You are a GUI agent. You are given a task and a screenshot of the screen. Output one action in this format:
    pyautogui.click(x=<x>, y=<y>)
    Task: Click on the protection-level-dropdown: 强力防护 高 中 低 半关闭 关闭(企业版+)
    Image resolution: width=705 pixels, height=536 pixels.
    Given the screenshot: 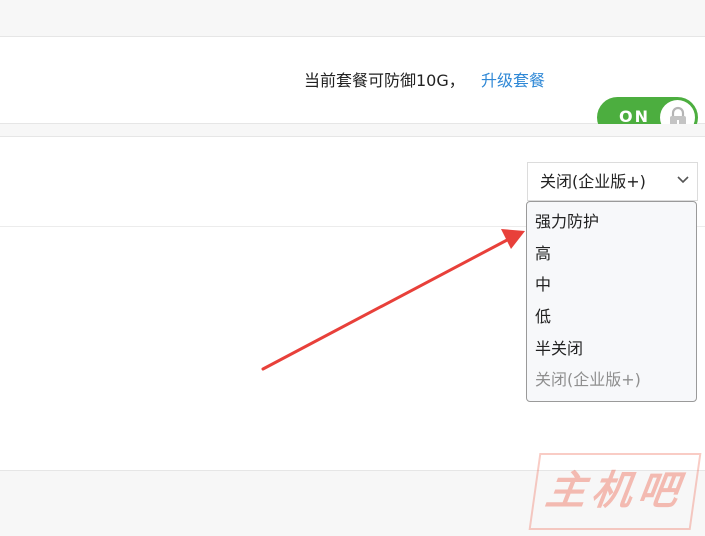 What is the action you would take?
    pyautogui.click(x=611, y=301)
    